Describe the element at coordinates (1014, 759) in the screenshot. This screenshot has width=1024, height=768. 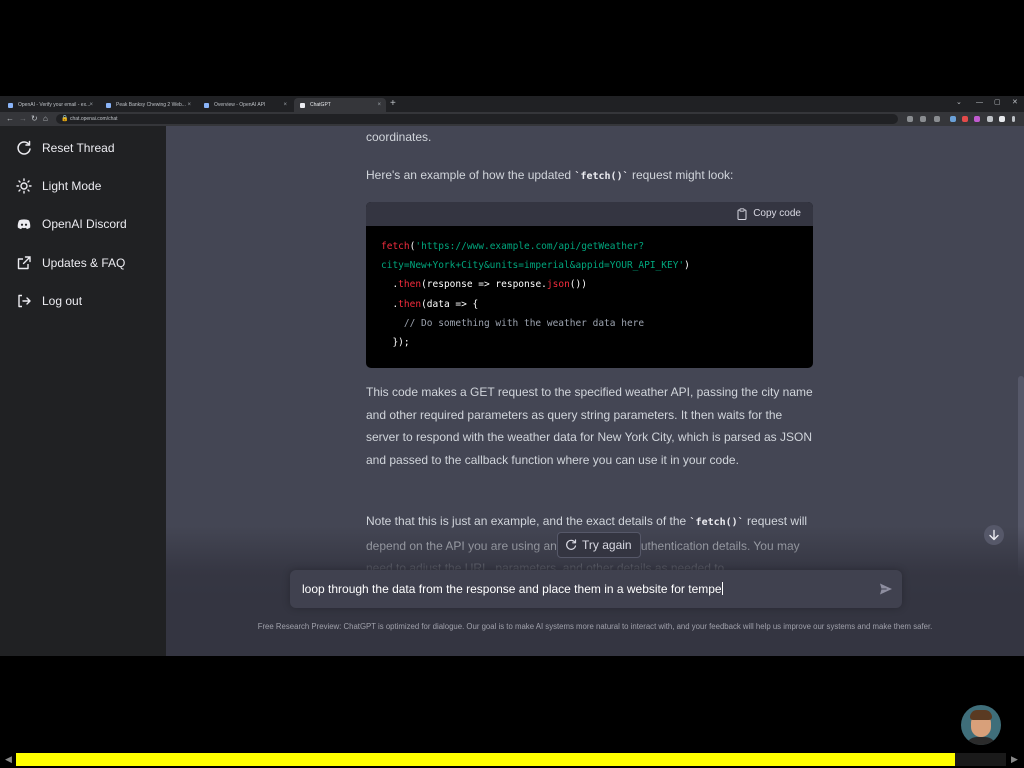
I see `chevron-right-icon: ▶` at that location.